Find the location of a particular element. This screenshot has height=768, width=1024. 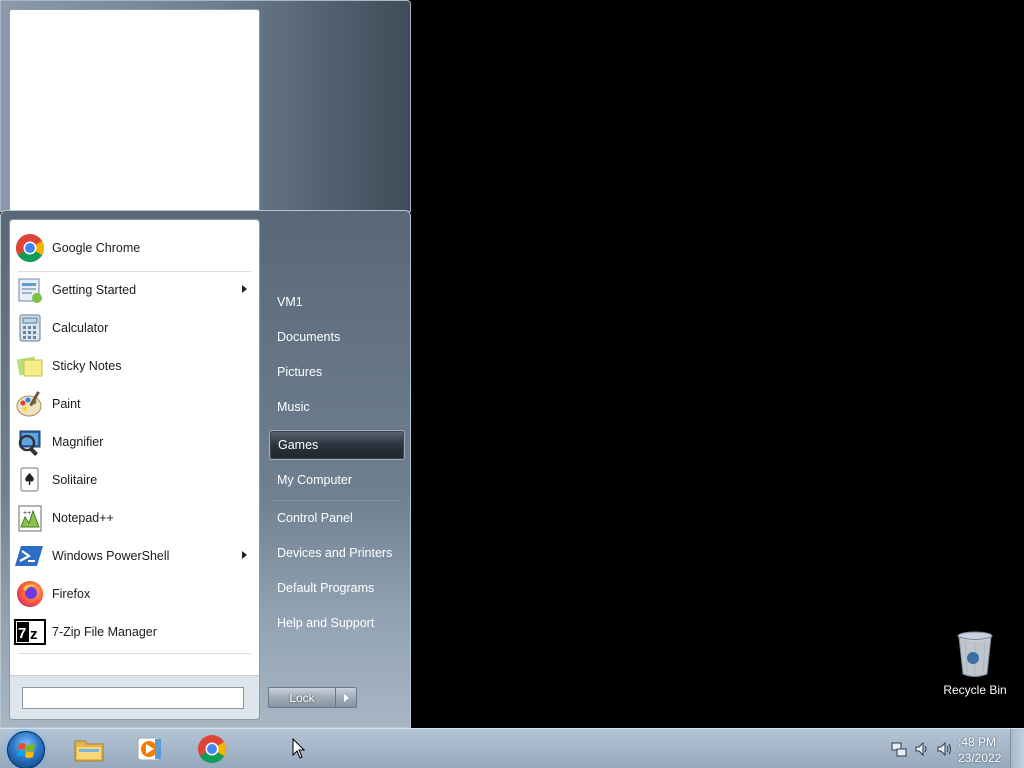

right-link-help-and-support: Help and Support is located at coordinates (337, 623).